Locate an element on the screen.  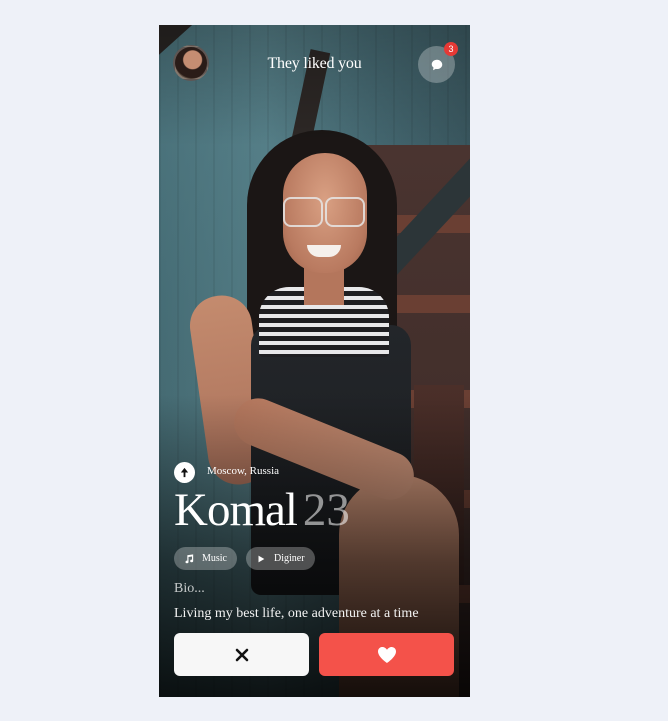
interest-chip-diginer: Diginer is located at coordinates (280, 558).